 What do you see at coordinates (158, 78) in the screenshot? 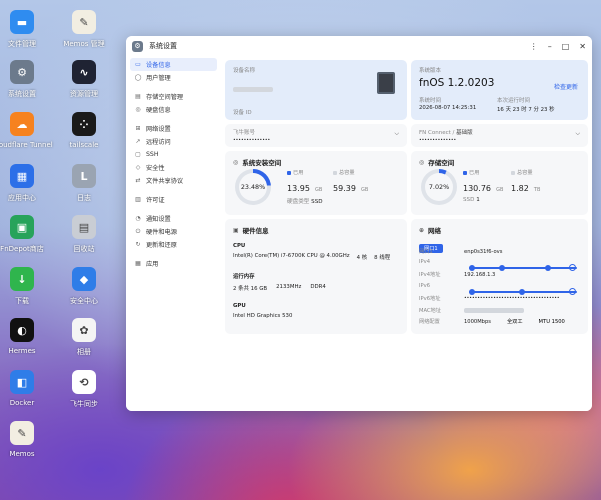
I see `sidebar-item-label: 用户管理` at bounding box center [158, 78].